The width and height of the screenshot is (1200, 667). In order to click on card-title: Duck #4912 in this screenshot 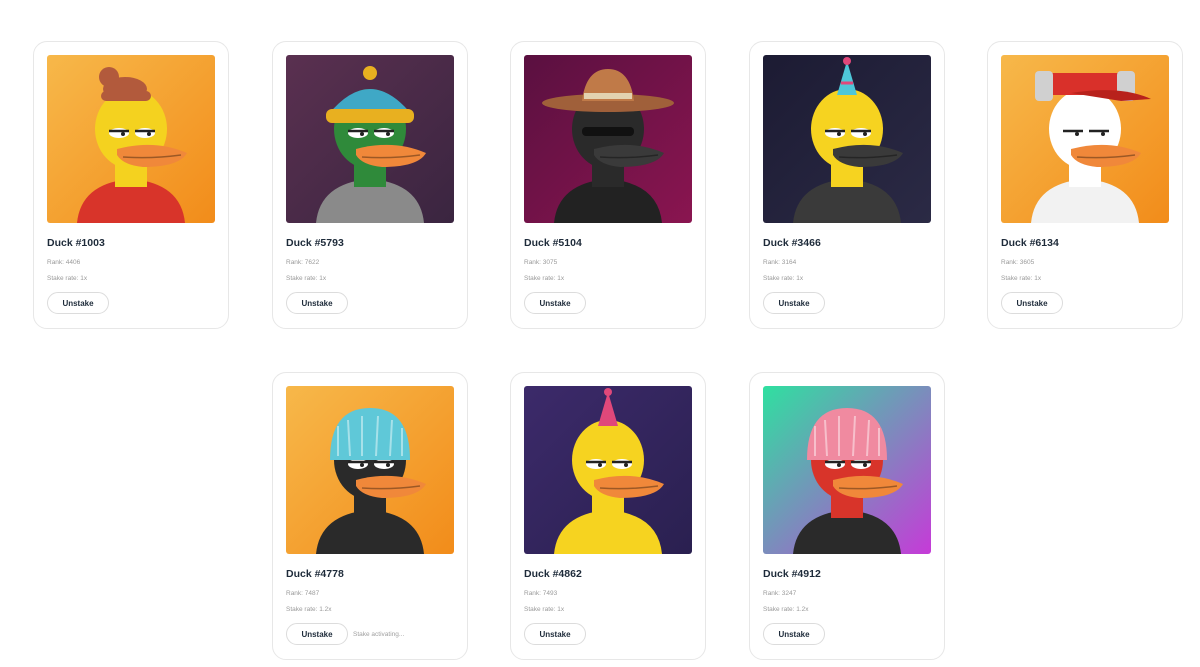, I will do `click(792, 574)`.